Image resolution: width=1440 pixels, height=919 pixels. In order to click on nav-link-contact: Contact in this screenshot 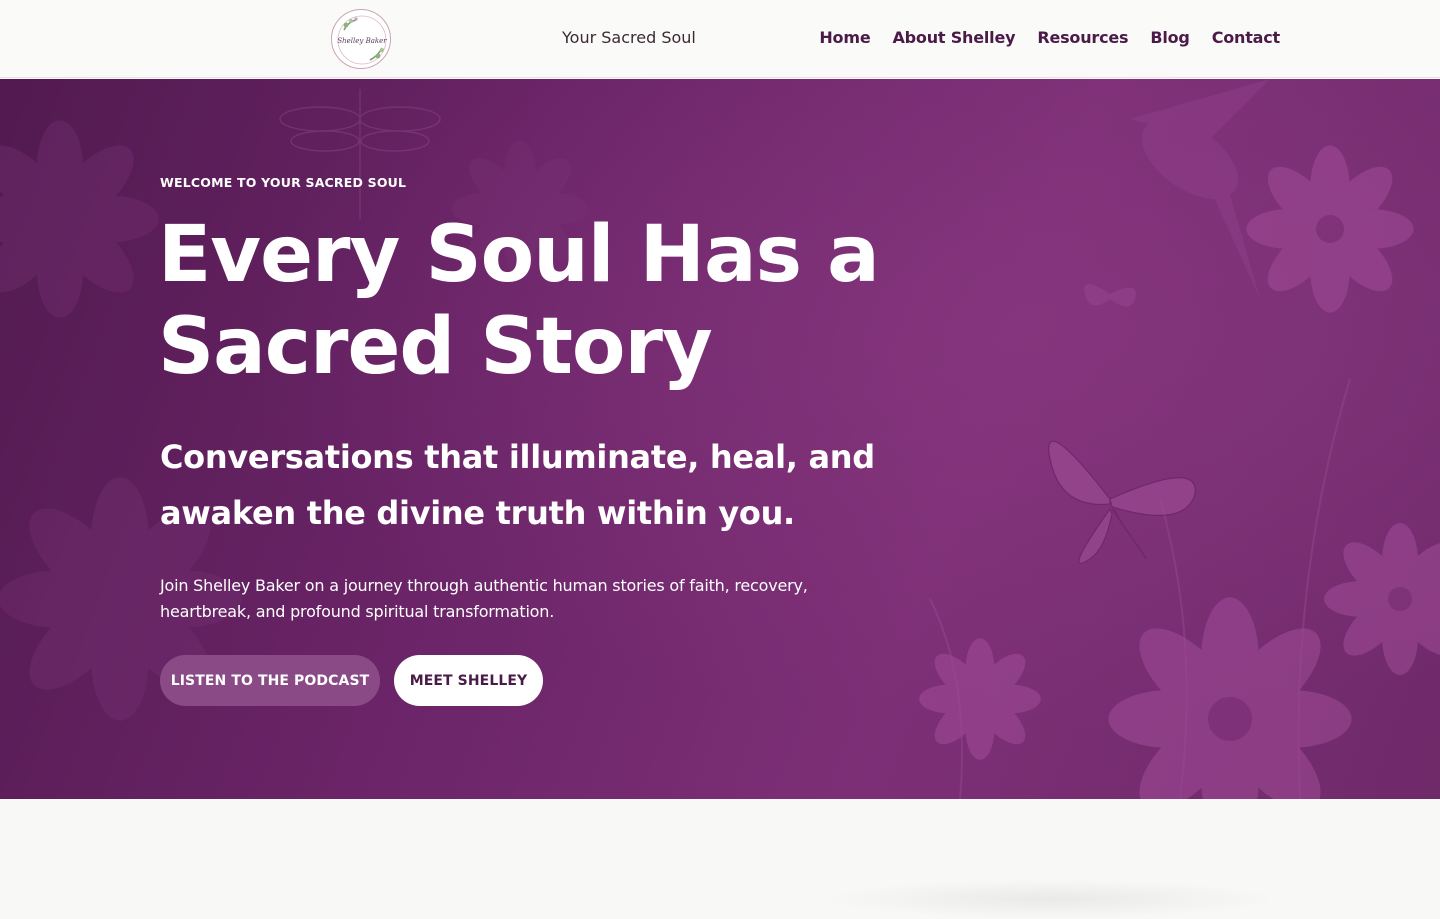, I will do `click(1246, 37)`.